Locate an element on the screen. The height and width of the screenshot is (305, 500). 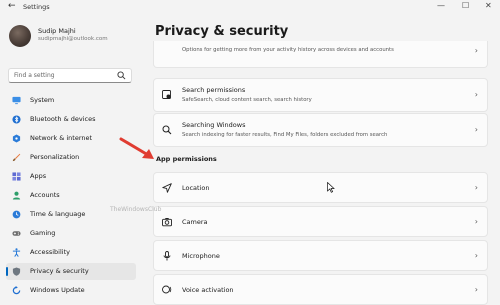
sidebar-item-bluetooth-devices: Bluetooth & devices is located at coordinates (71, 119).